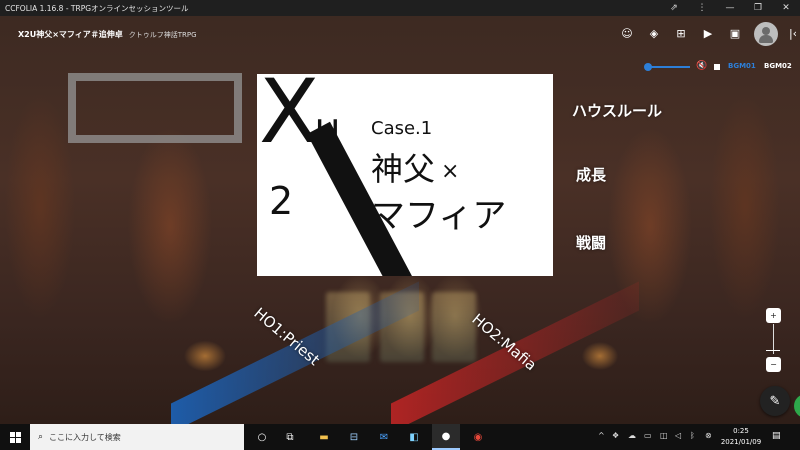 The width and height of the screenshot is (800, 450). I want to click on layers-icon: ◈, so click(654, 33).